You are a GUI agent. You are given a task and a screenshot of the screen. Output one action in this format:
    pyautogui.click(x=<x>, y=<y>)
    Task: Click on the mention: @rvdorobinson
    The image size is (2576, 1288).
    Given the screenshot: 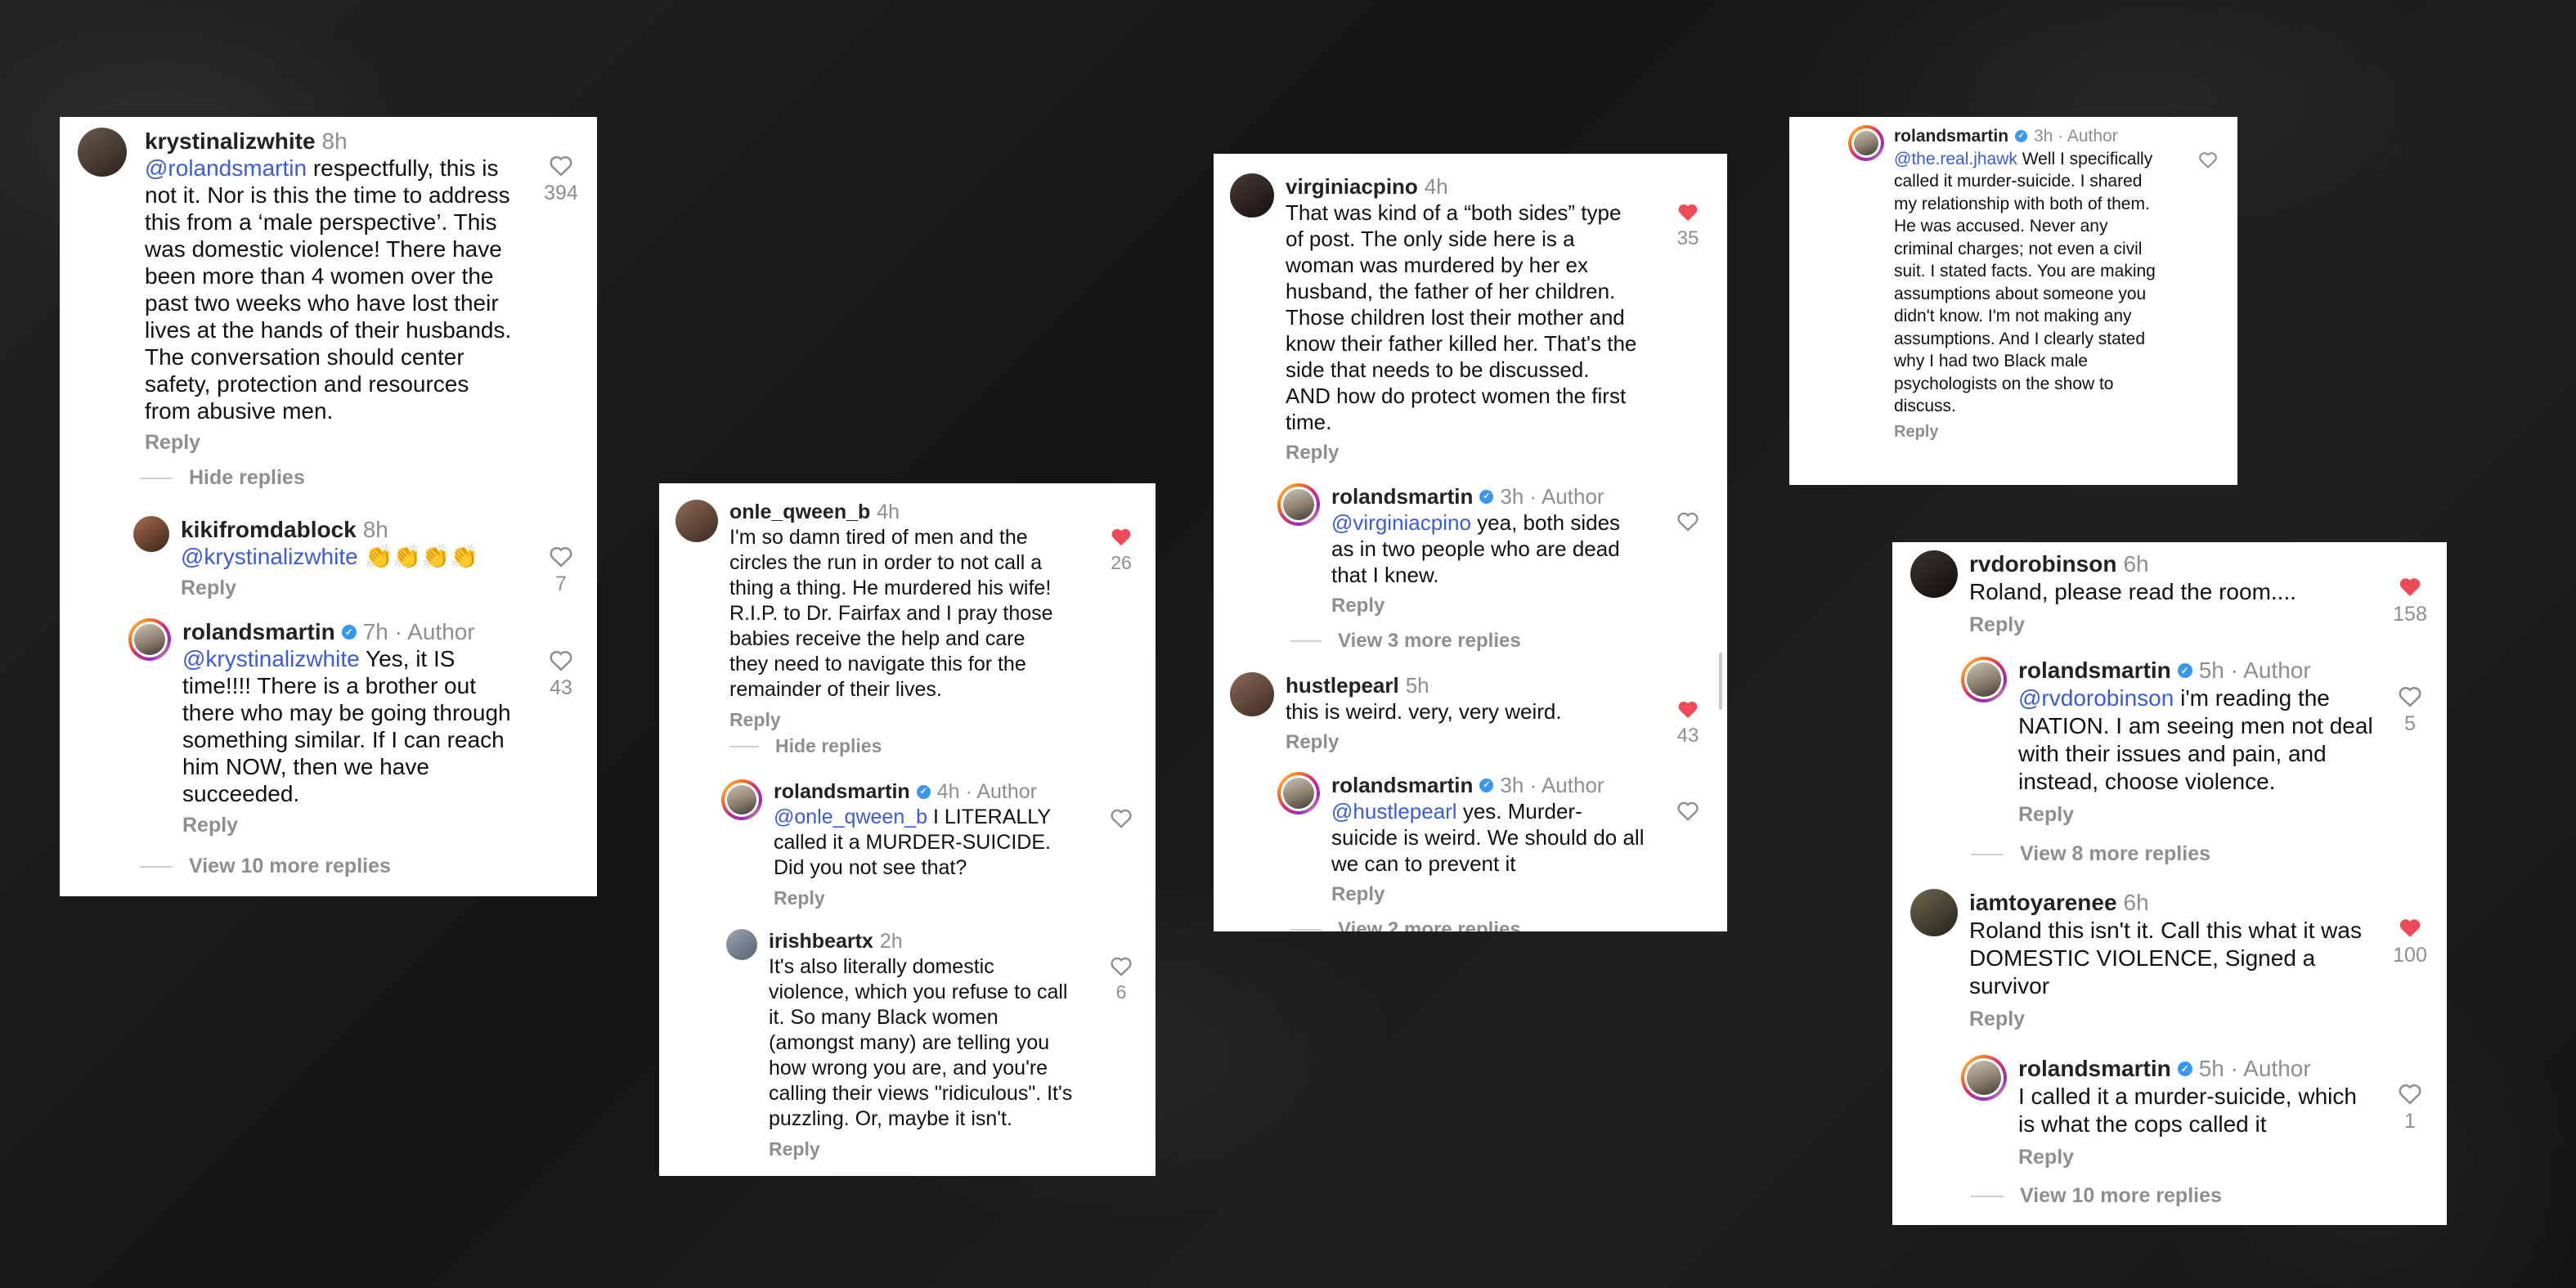 What is the action you would take?
    pyautogui.click(x=2096, y=698)
    